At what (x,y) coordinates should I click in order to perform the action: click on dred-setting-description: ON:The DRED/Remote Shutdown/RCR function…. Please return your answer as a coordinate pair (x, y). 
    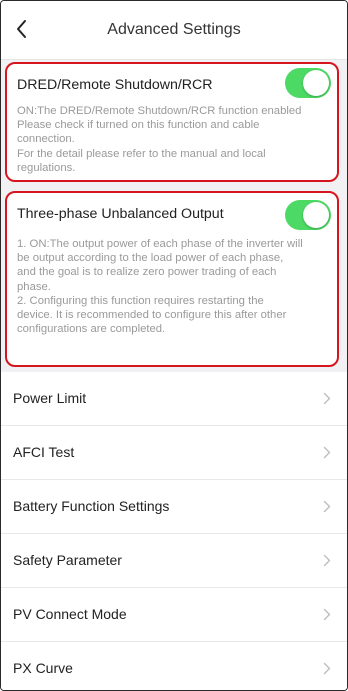
    Looking at the image, I should click on (173, 139).